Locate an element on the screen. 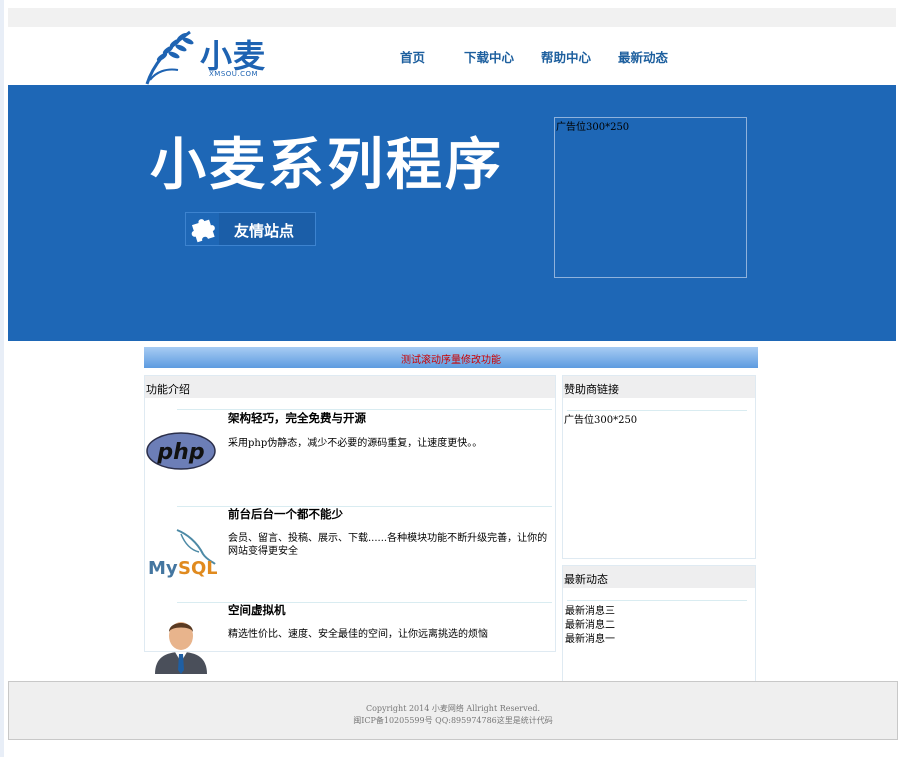  puzzle-icon is located at coordinates (202, 229).